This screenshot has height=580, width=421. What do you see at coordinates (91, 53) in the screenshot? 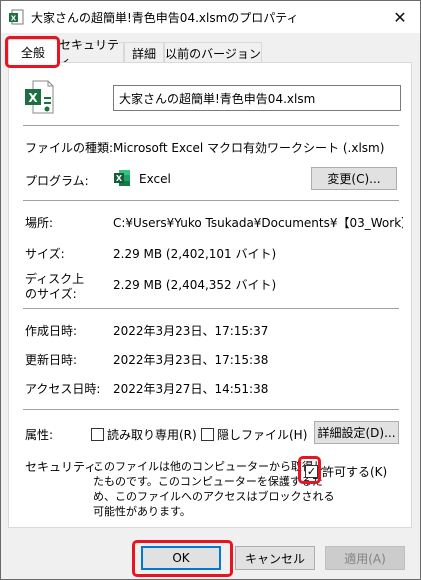
I see `tab-security: セキュリティ` at bounding box center [91, 53].